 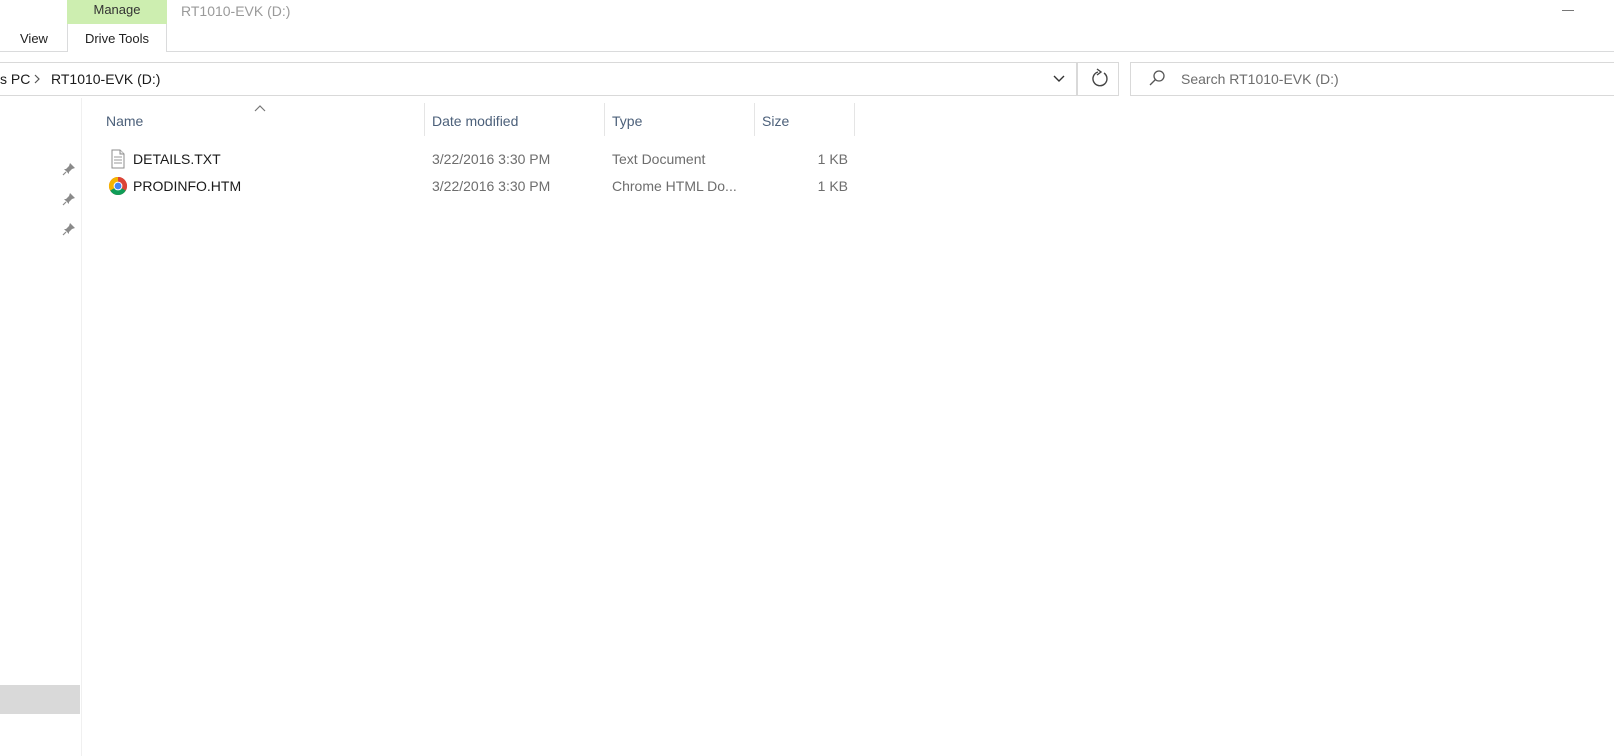 What do you see at coordinates (1157, 79) in the screenshot?
I see `search-icon` at bounding box center [1157, 79].